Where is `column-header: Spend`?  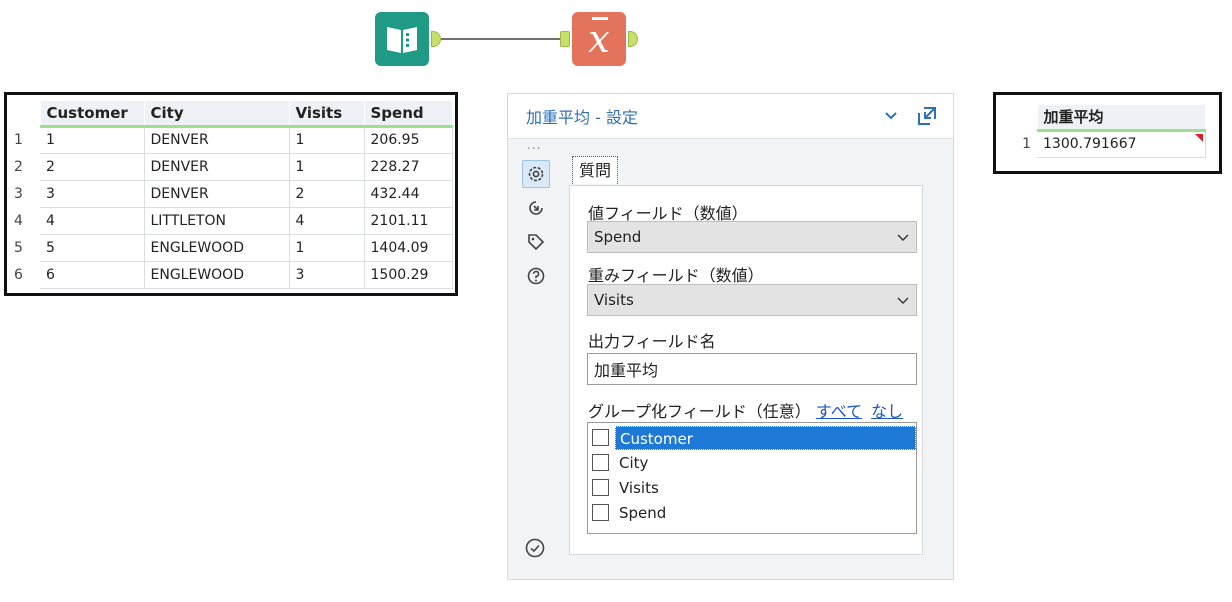
column-header: Spend is located at coordinates (408, 114).